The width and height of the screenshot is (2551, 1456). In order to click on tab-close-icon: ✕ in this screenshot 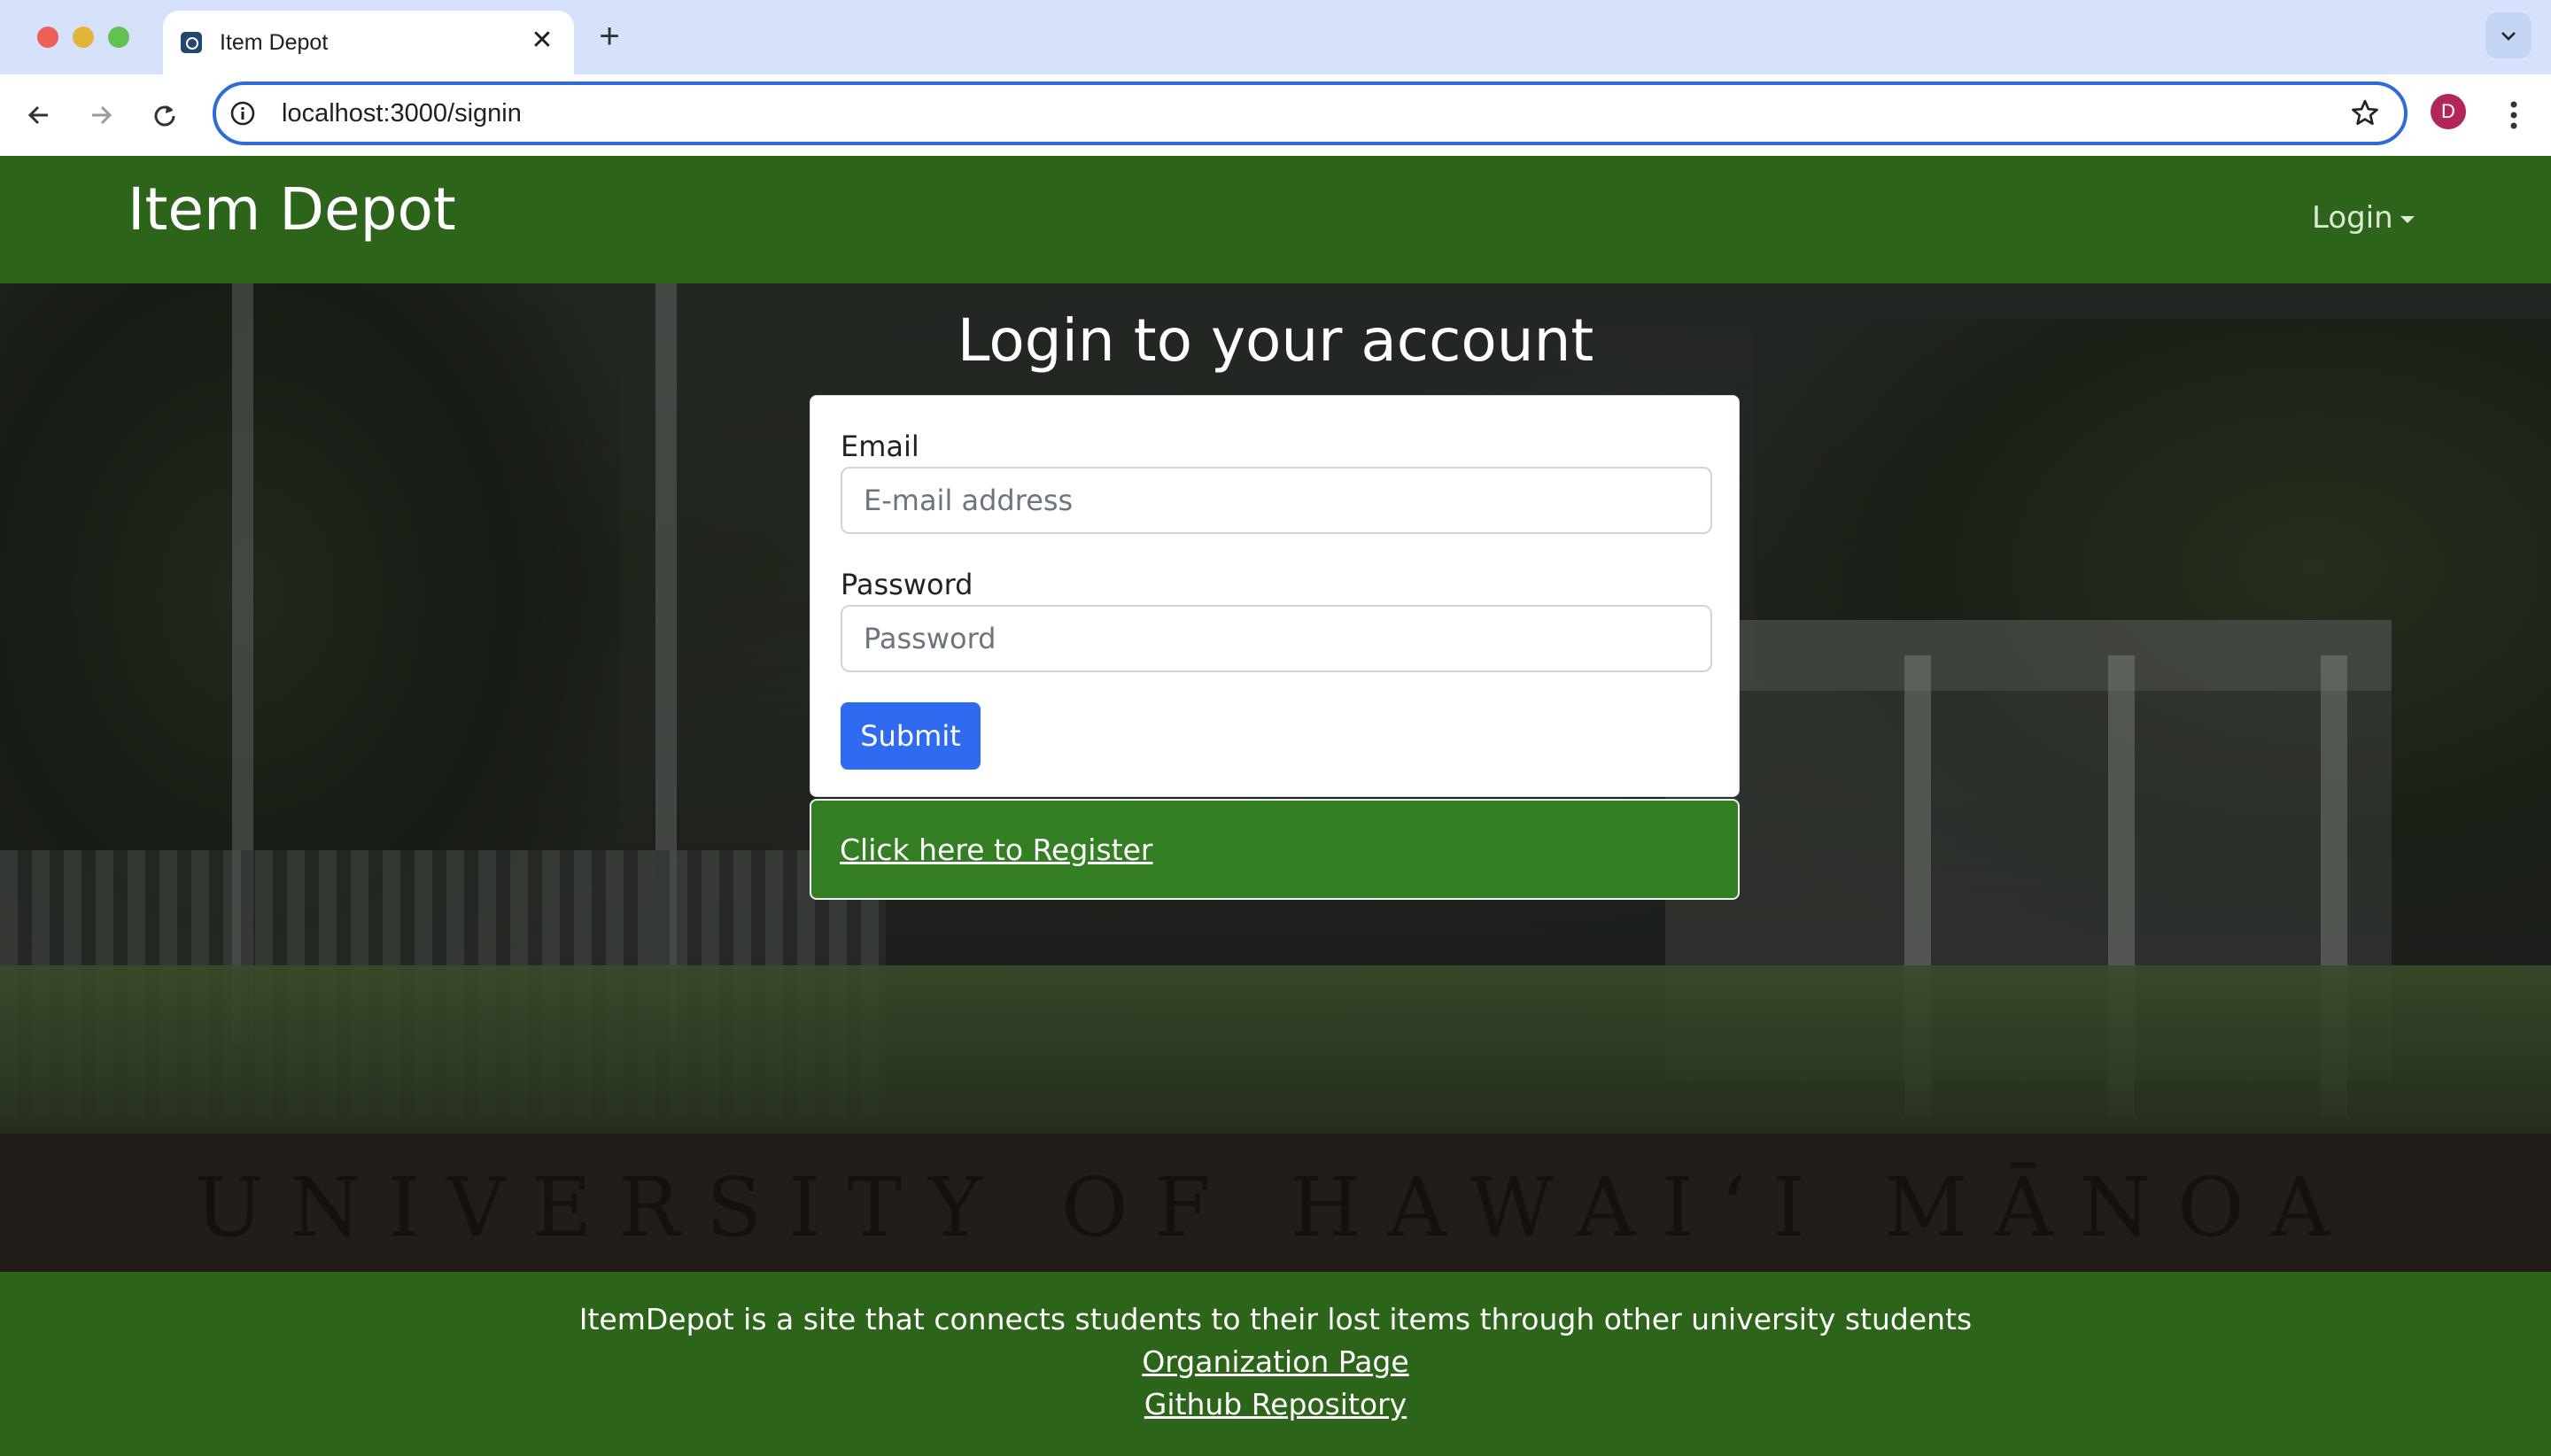, I will do `click(542, 40)`.